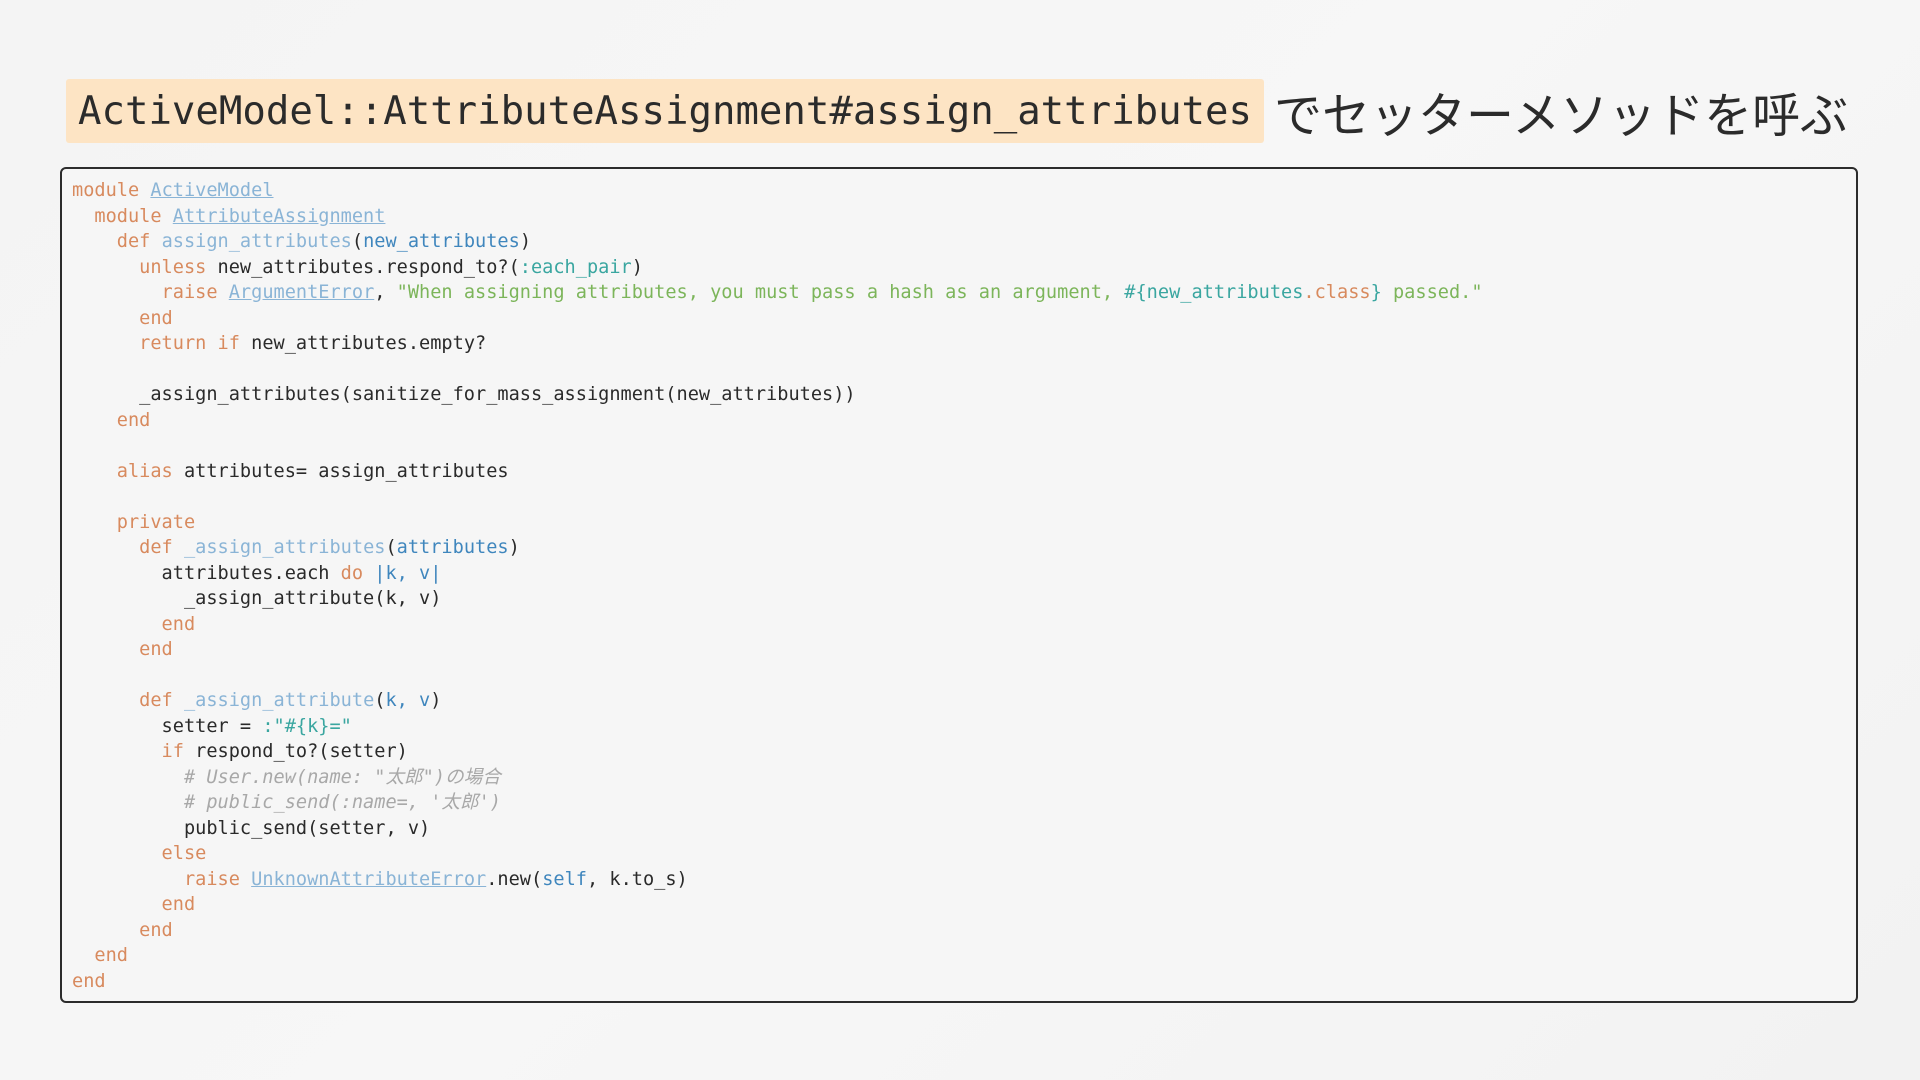 The height and width of the screenshot is (1080, 1920). What do you see at coordinates (1214, 292) in the screenshot?
I see `code-token-interp: #{new_attributes` at bounding box center [1214, 292].